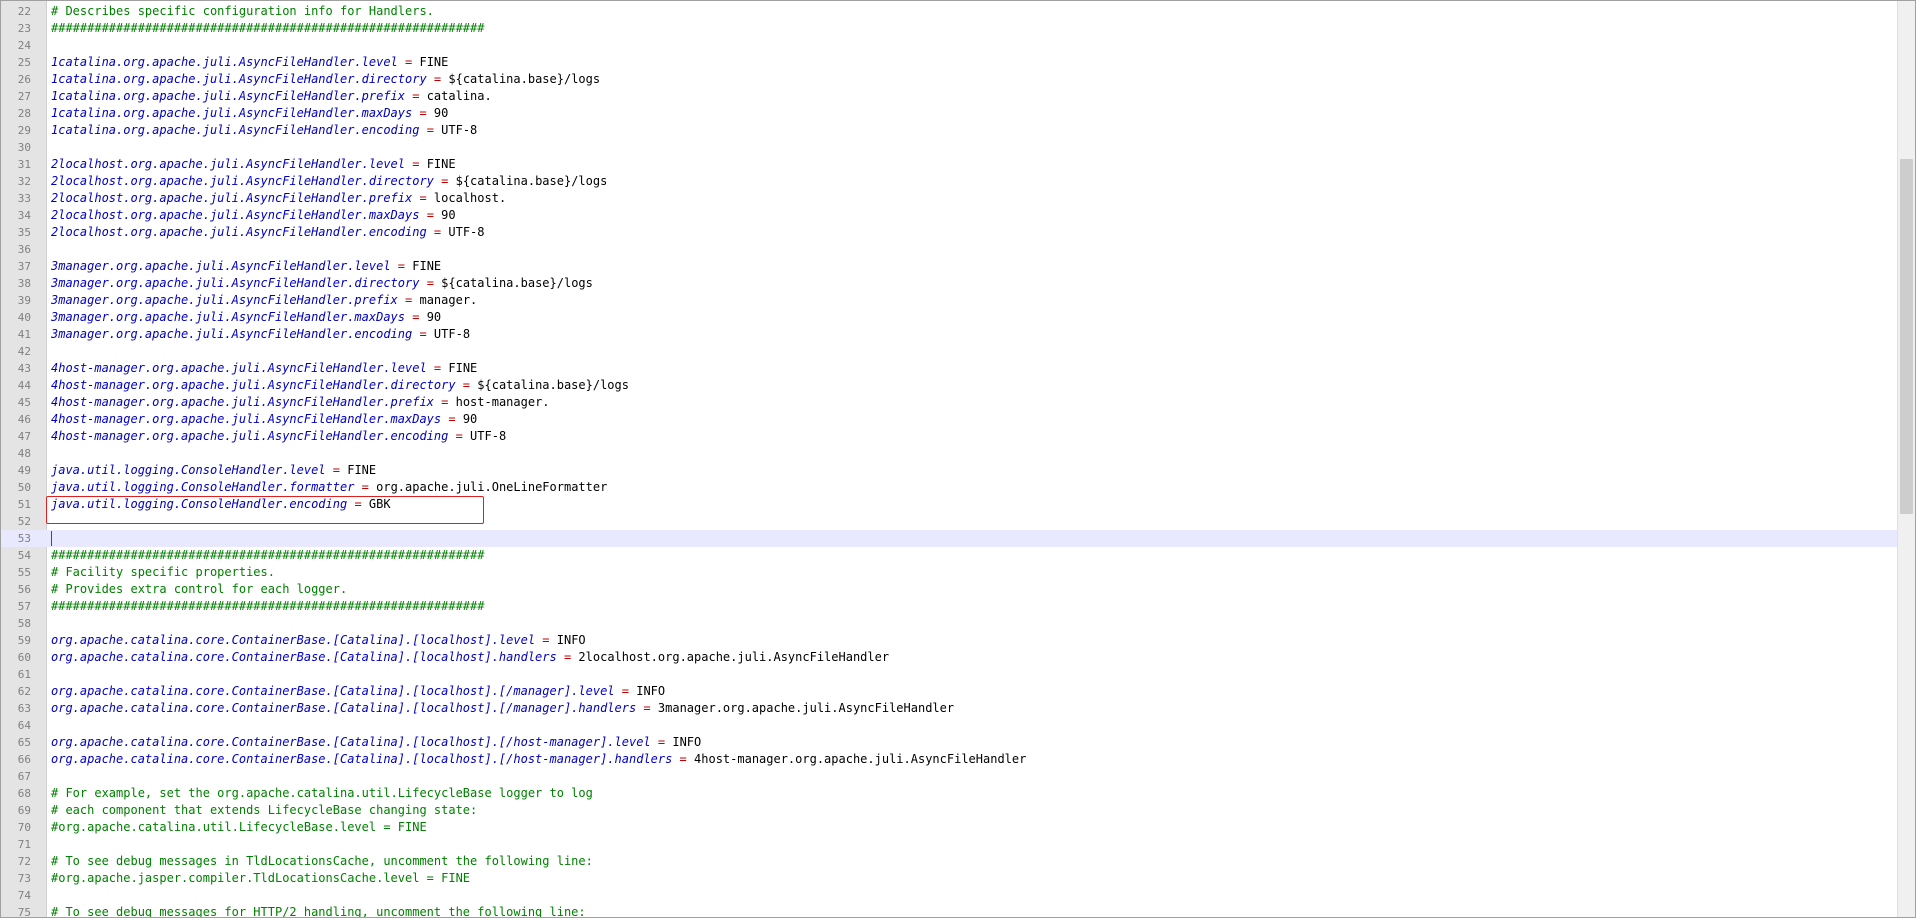 The image size is (1916, 918). I want to click on vertical-scrollbar, so click(1906, 459).